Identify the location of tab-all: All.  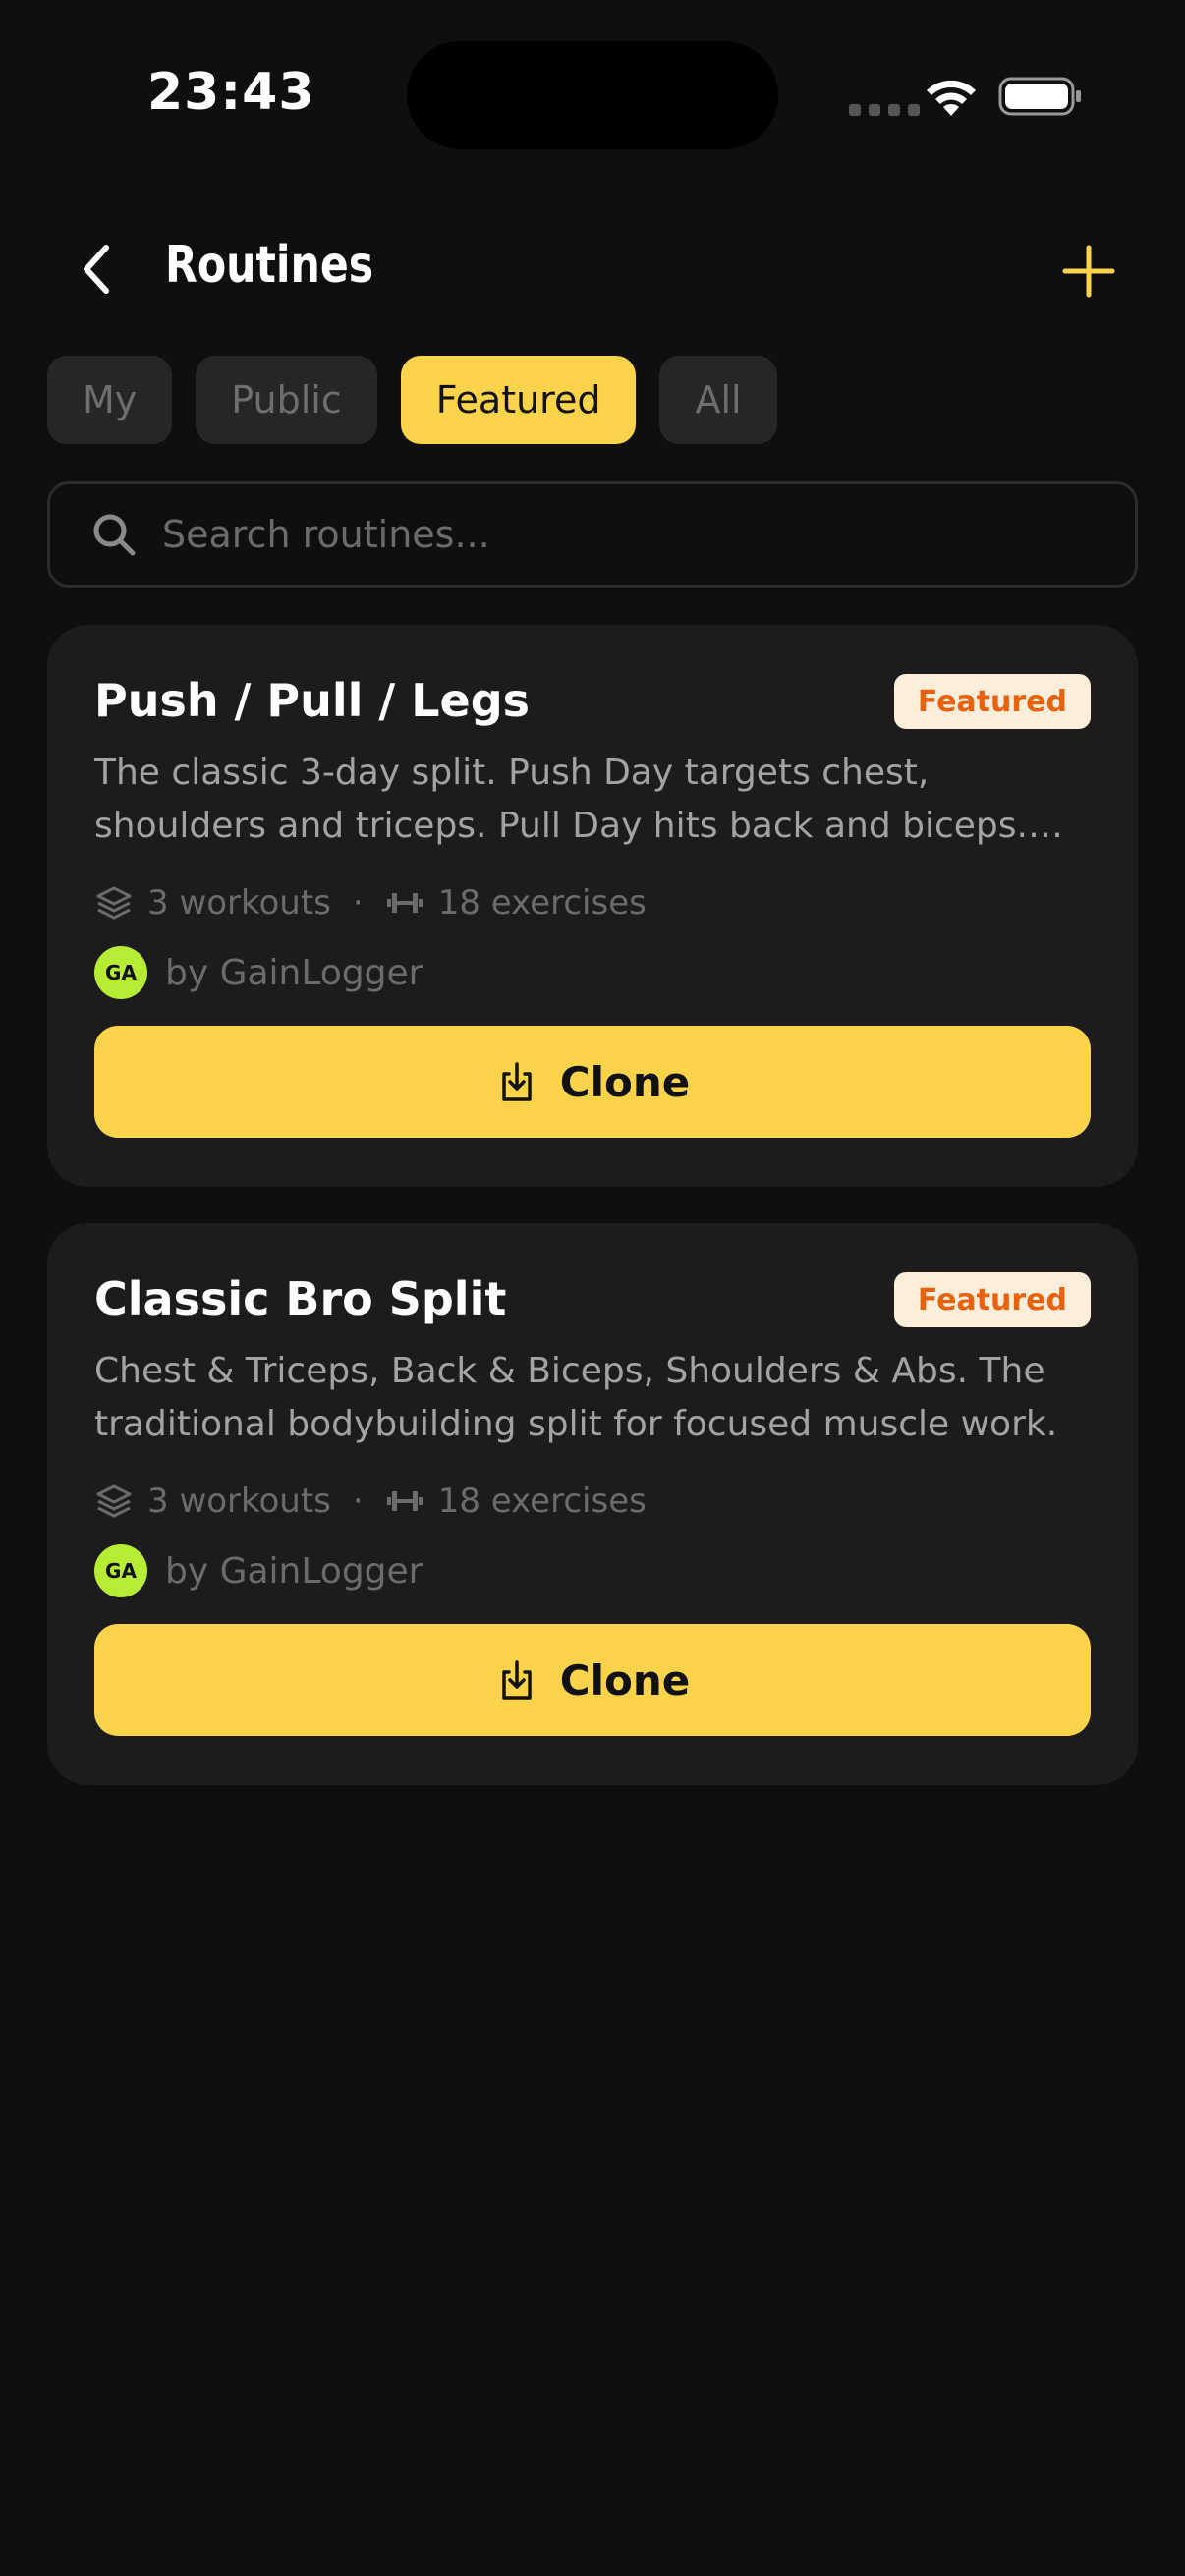
(718, 400).